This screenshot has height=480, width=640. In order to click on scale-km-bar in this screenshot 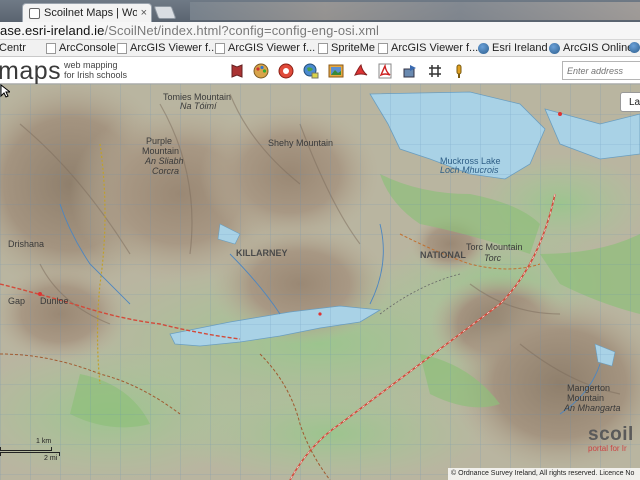, I will do `click(26, 449)`.